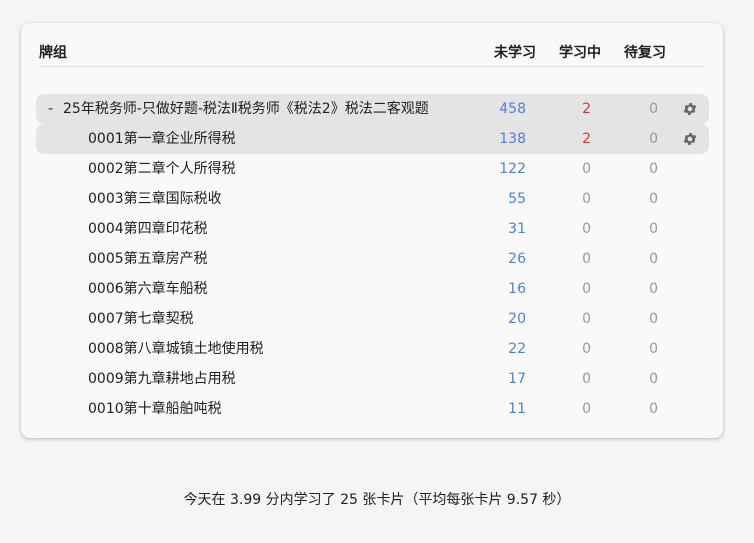  What do you see at coordinates (512, 139) in the screenshot?
I see `new-count: 138` at bounding box center [512, 139].